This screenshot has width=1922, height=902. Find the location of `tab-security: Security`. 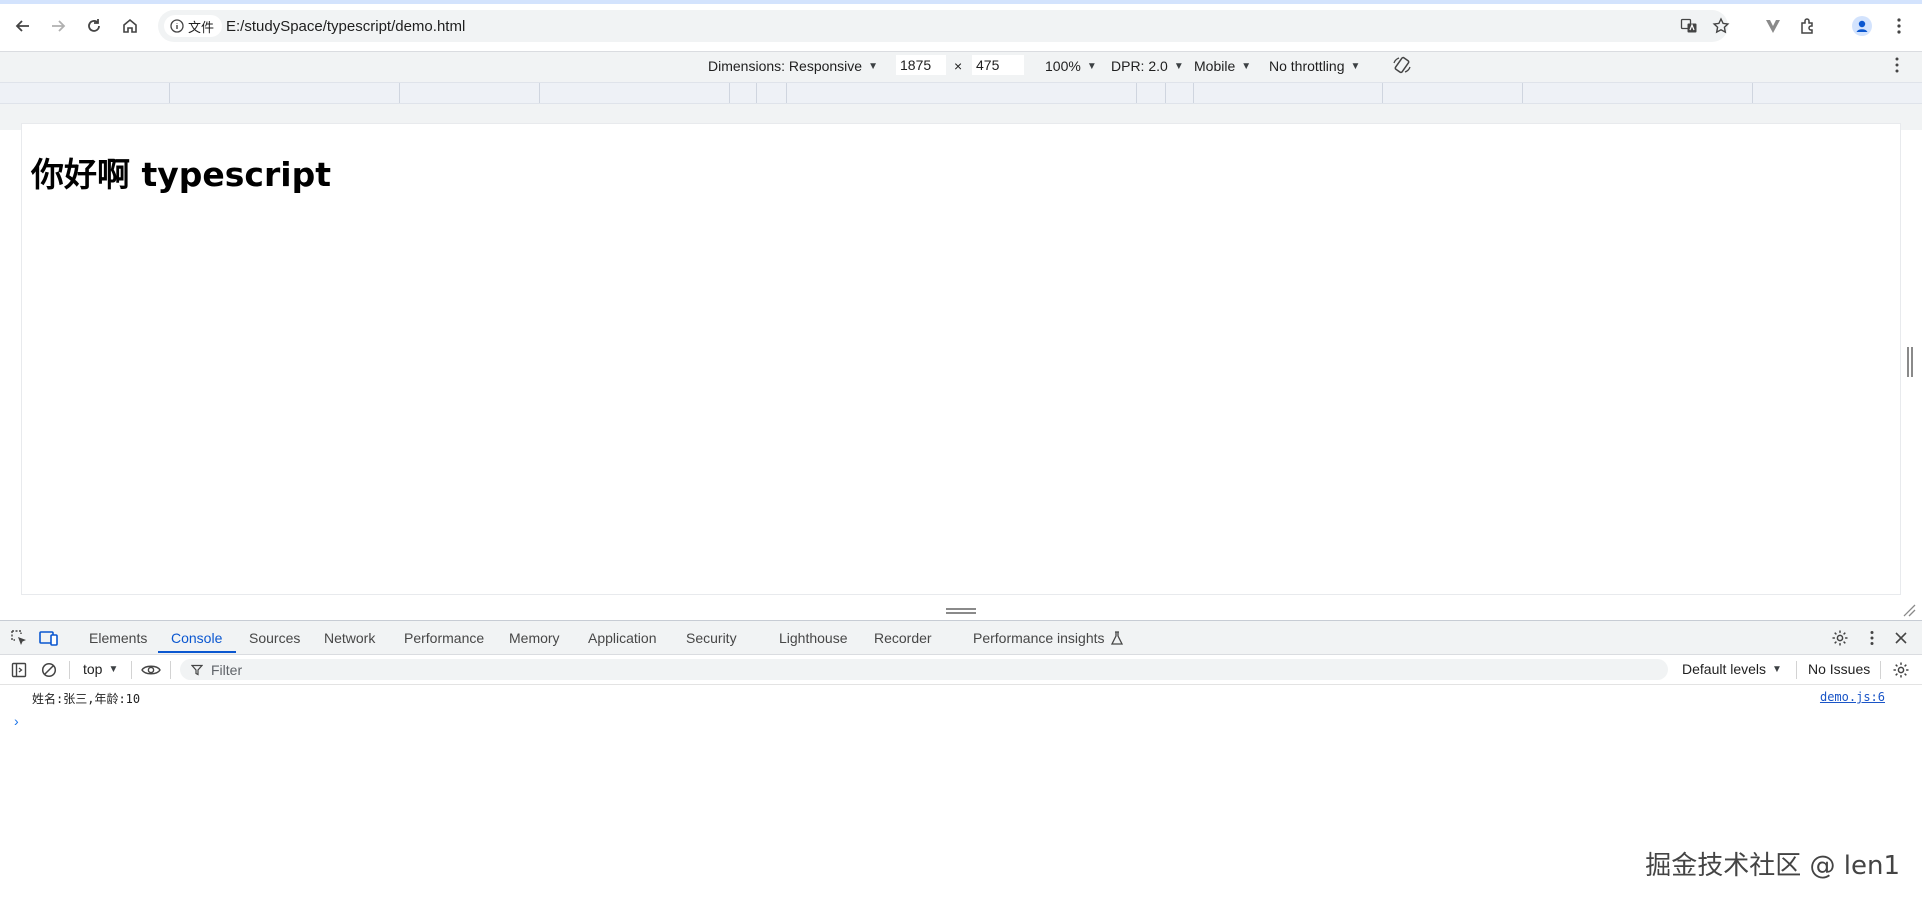

tab-security: Security is located at coordinates (711, 638).